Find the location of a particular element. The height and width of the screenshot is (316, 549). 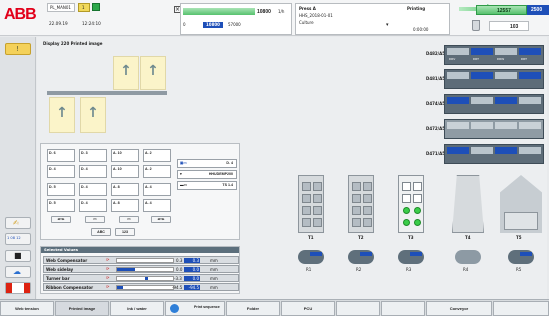

center-button: ▭ is located at coordinates (95, 219).